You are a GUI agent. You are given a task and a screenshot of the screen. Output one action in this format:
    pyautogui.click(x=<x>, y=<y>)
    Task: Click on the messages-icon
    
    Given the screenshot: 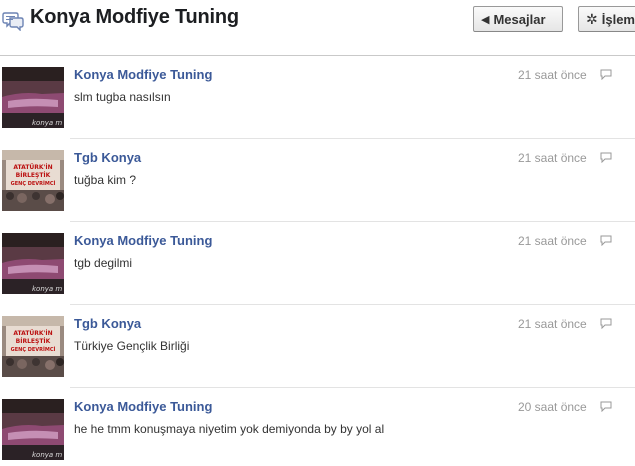 What is the action you would take?
    pyautogui.click(x=13, y=21)
    